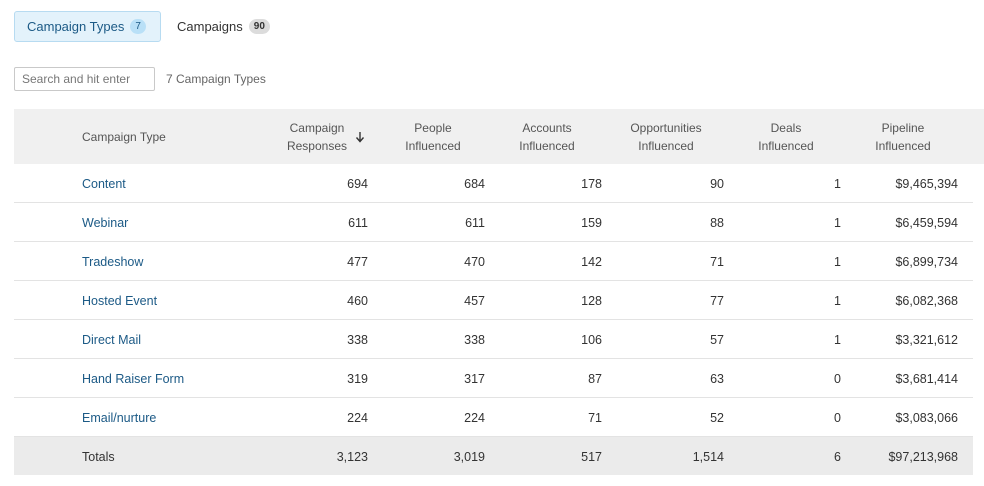  Describe the element at coordinates (216, 79) in the screenshot. I see `result-count: 7 Campaign Types` at that location.